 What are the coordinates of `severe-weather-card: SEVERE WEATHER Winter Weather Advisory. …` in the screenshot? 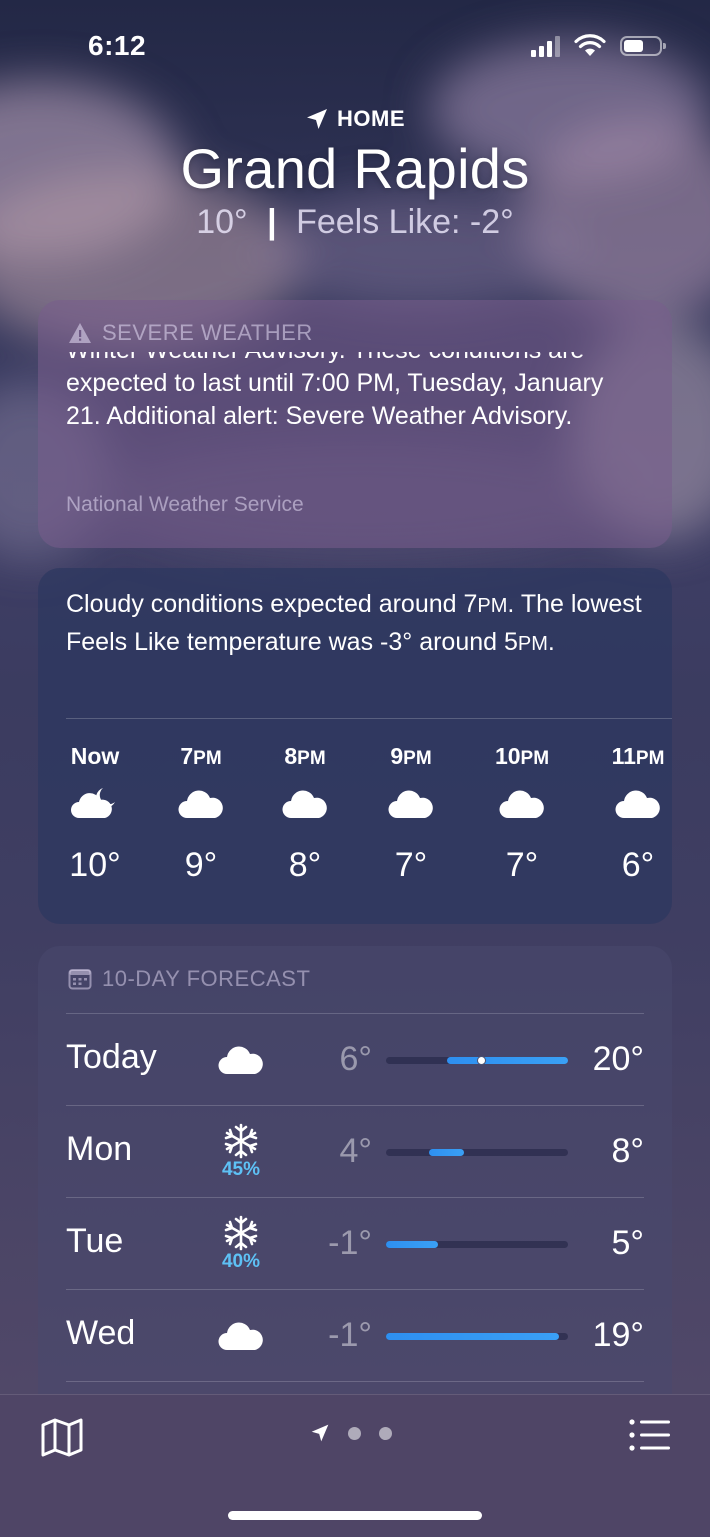 It's located at (355, 424).